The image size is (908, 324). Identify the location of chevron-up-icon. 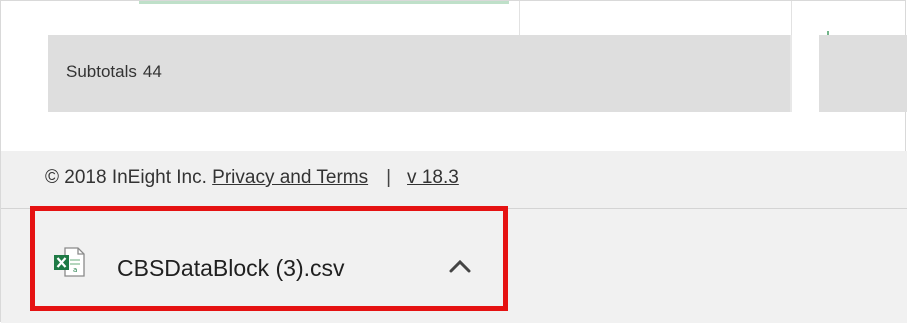
(460, 266).